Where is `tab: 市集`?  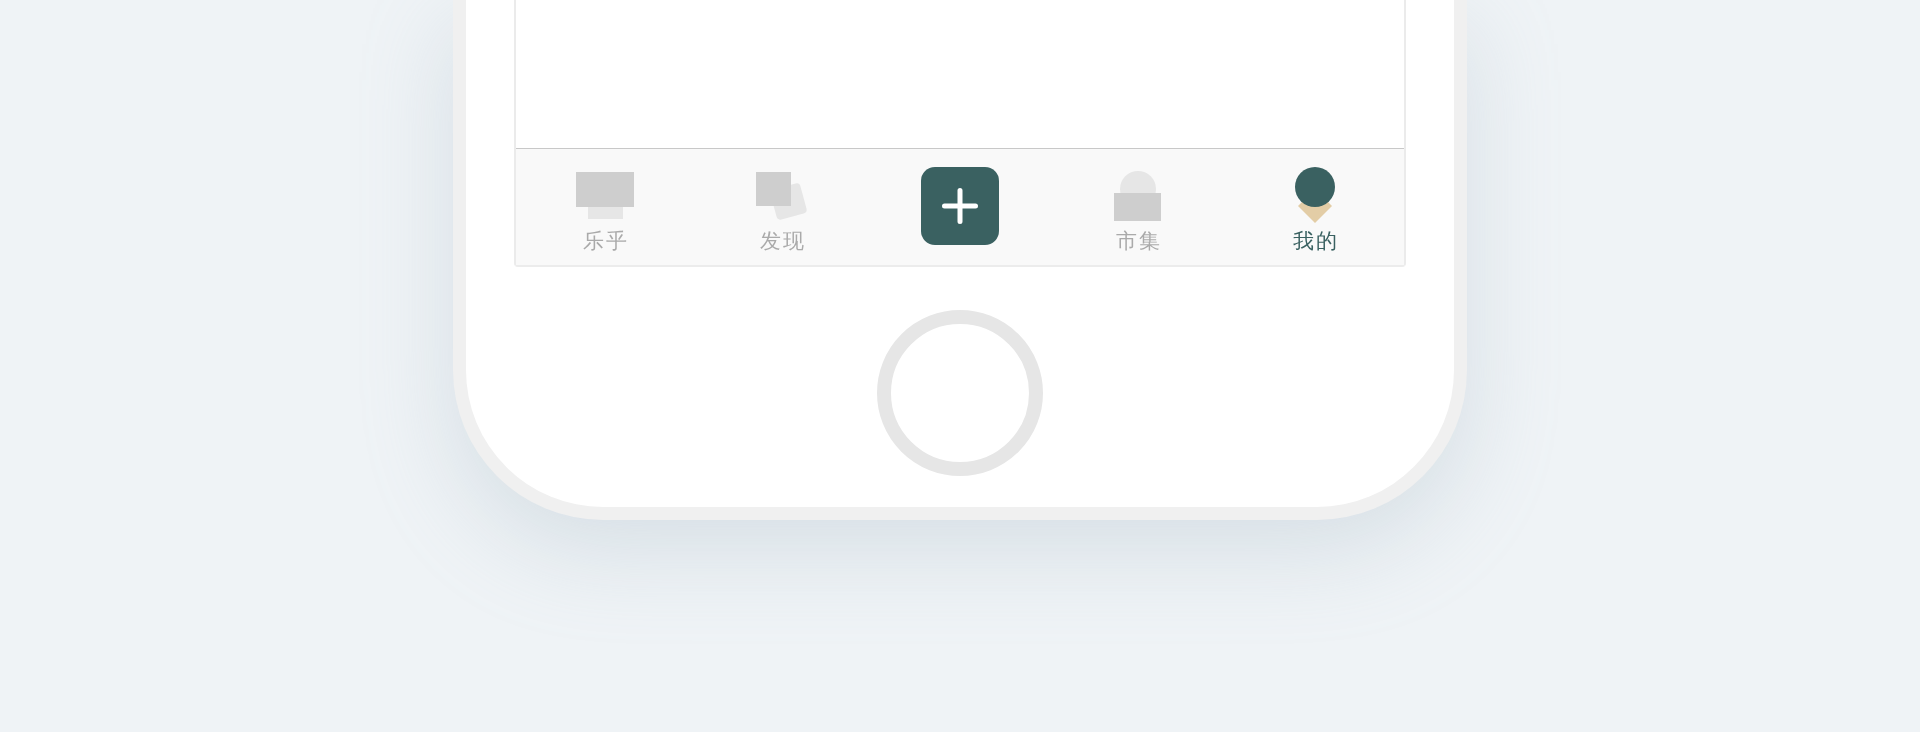
tab: 市集 is located at coordinates (1137, 201).